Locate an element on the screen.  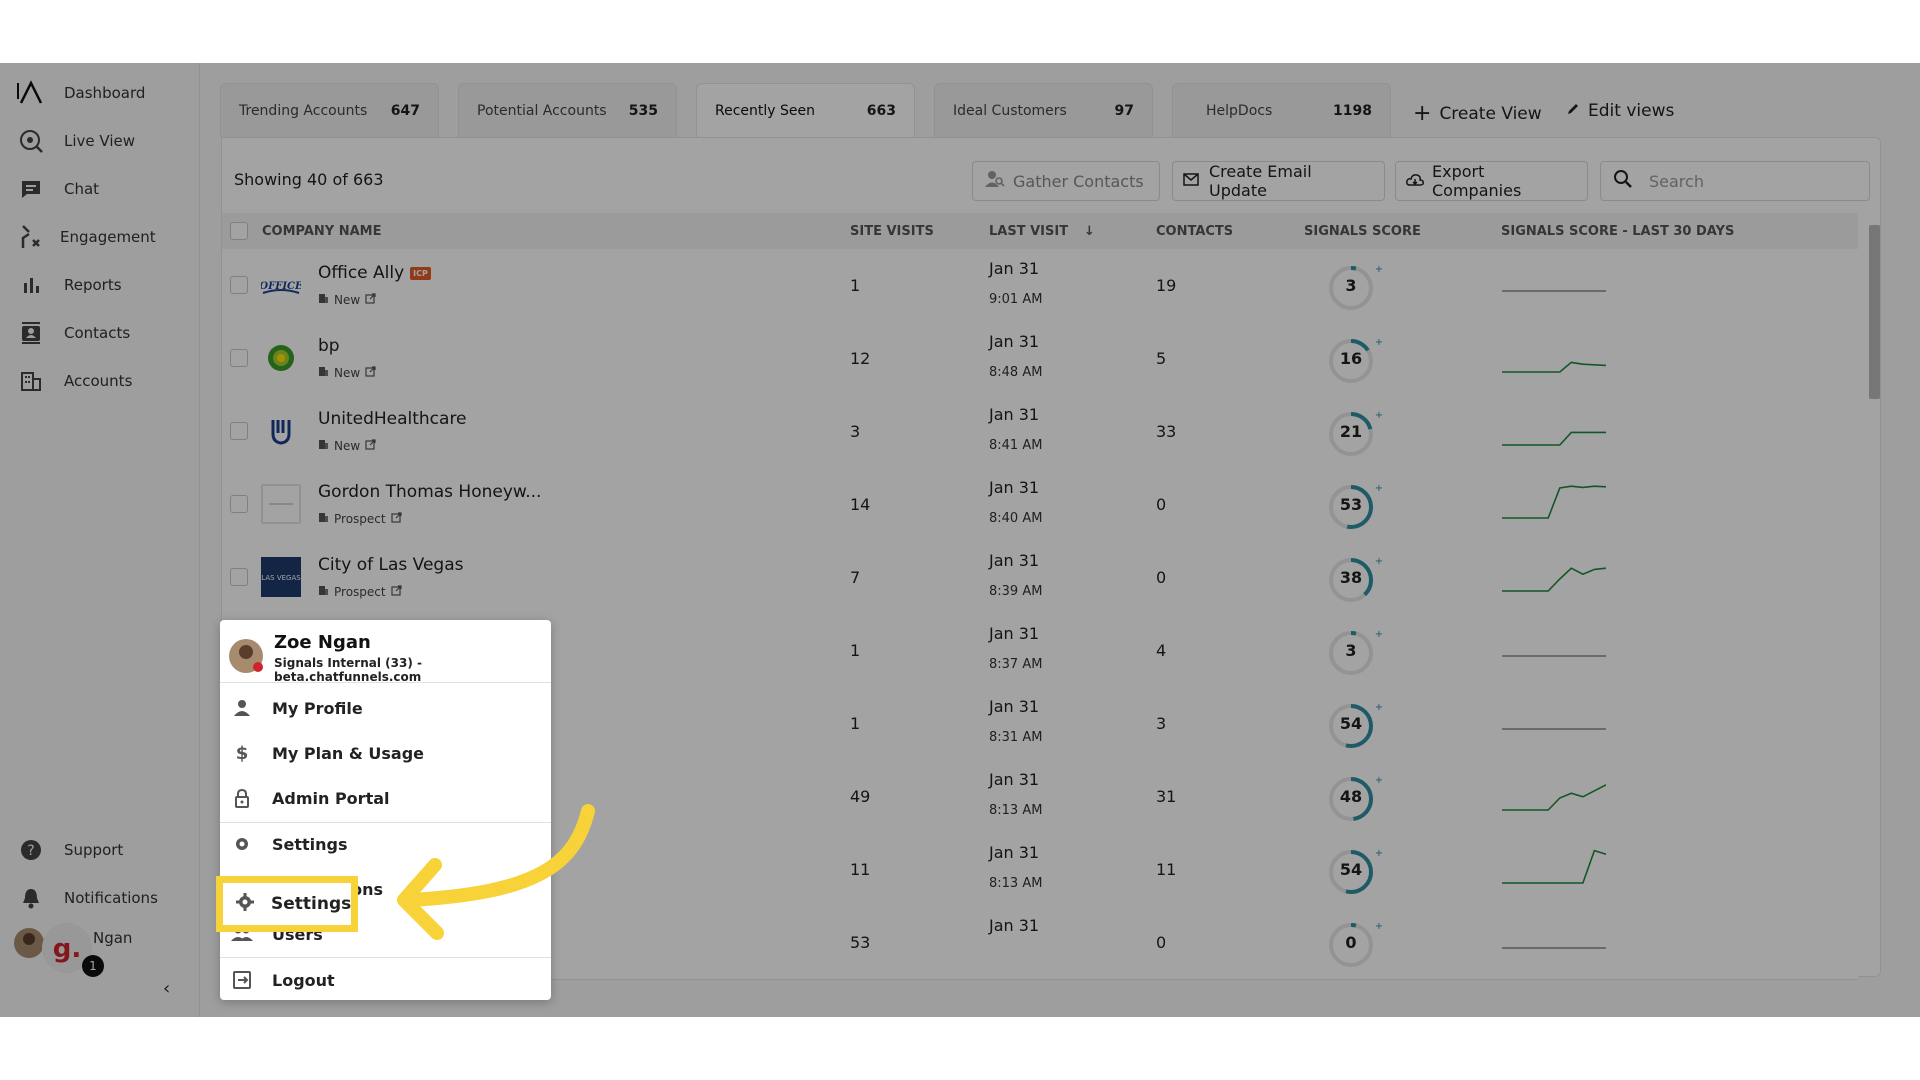
menu-item-label: My Plan & Usage is located at coordinates (348, 753).